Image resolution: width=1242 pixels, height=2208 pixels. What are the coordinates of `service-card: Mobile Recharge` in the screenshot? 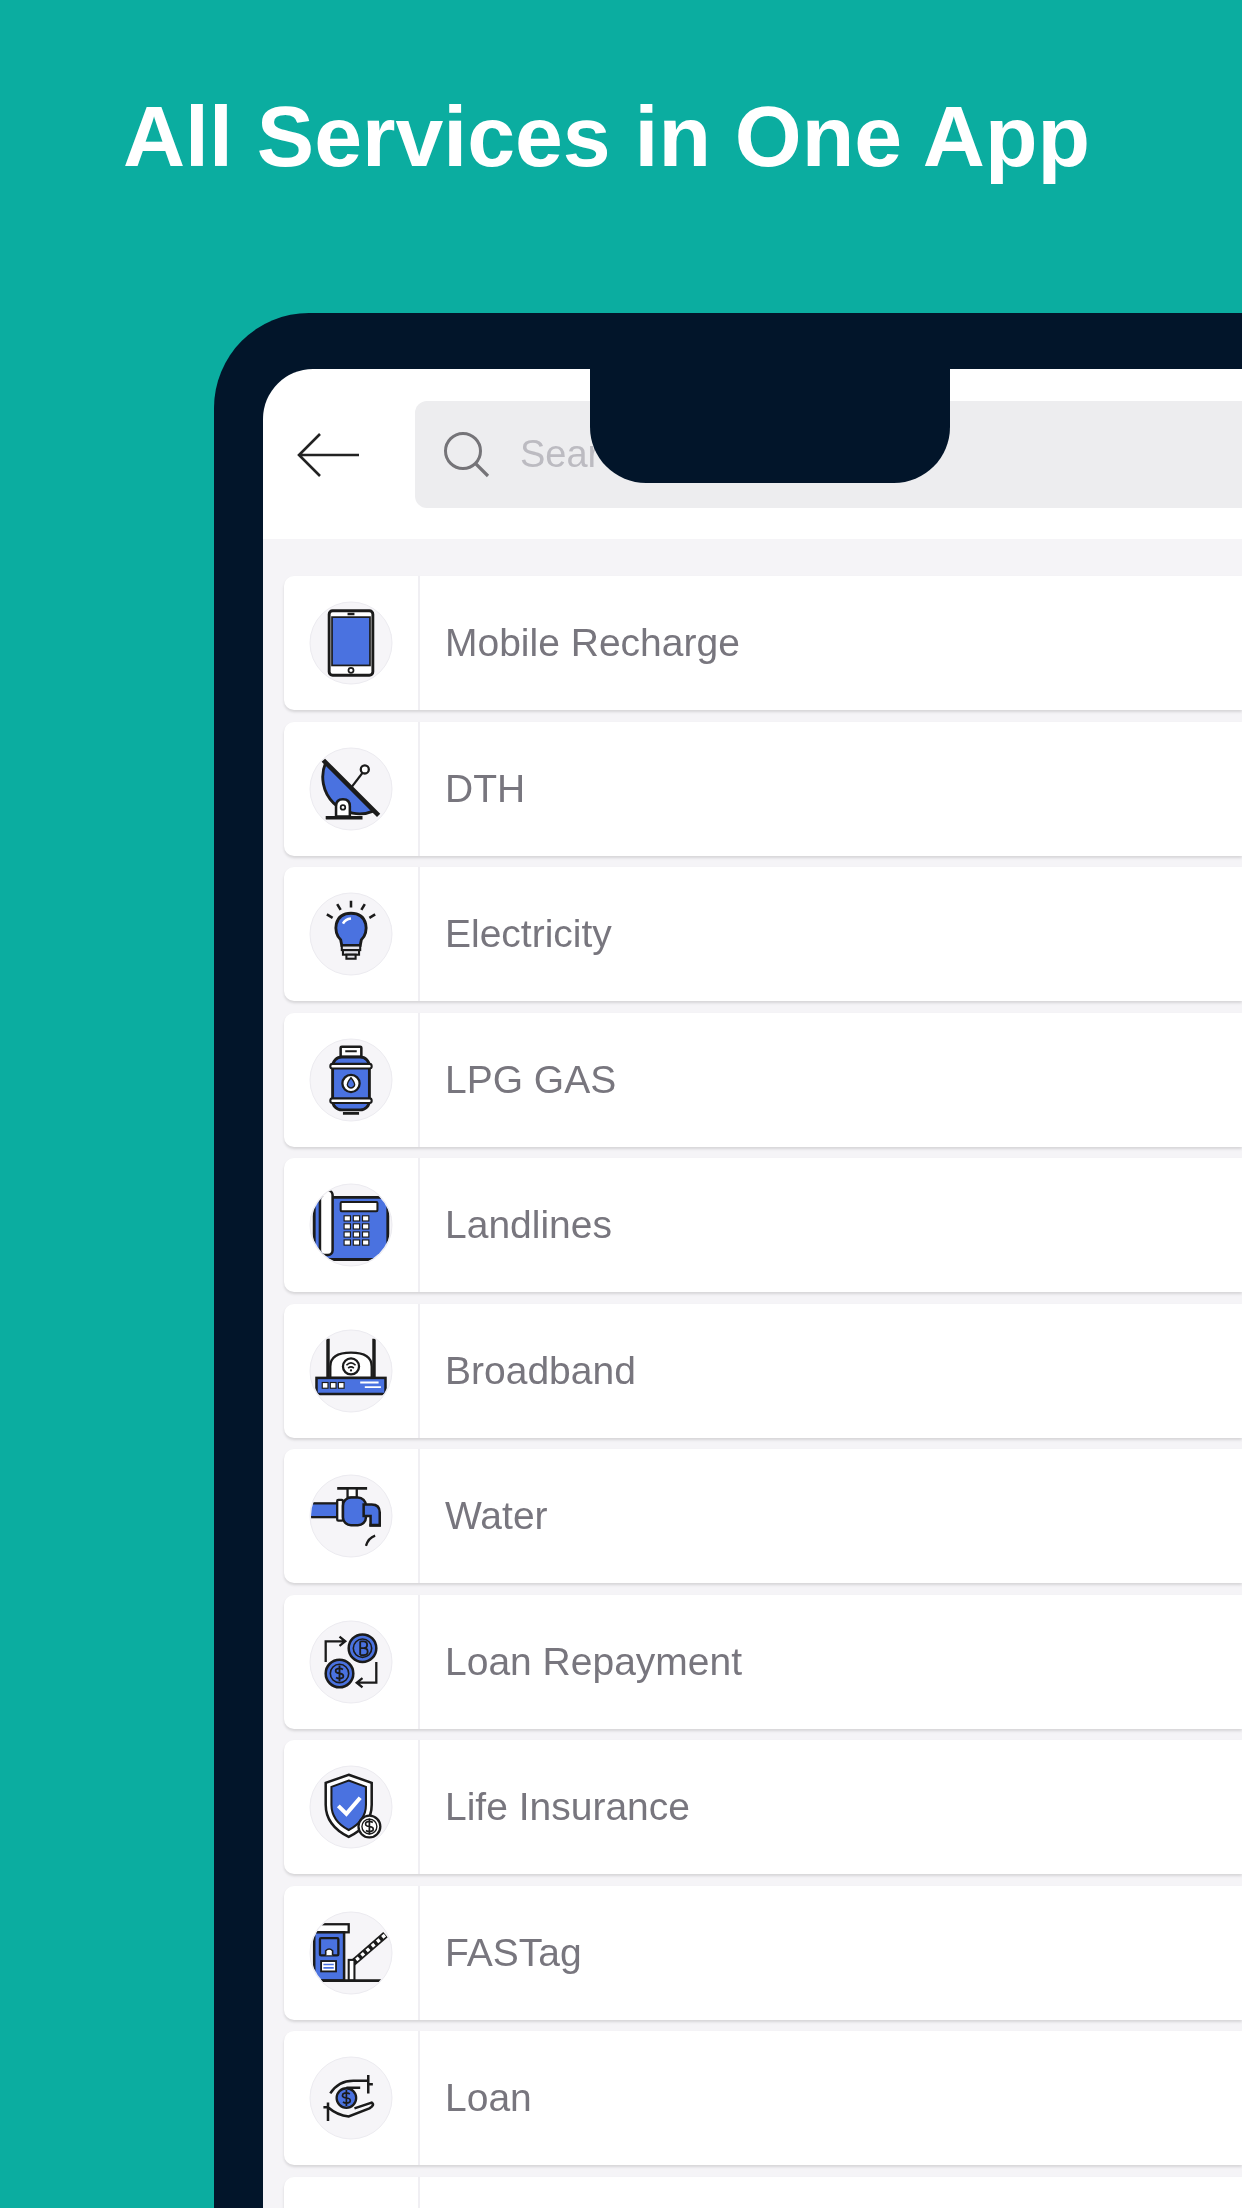 It's located at (763, 643).